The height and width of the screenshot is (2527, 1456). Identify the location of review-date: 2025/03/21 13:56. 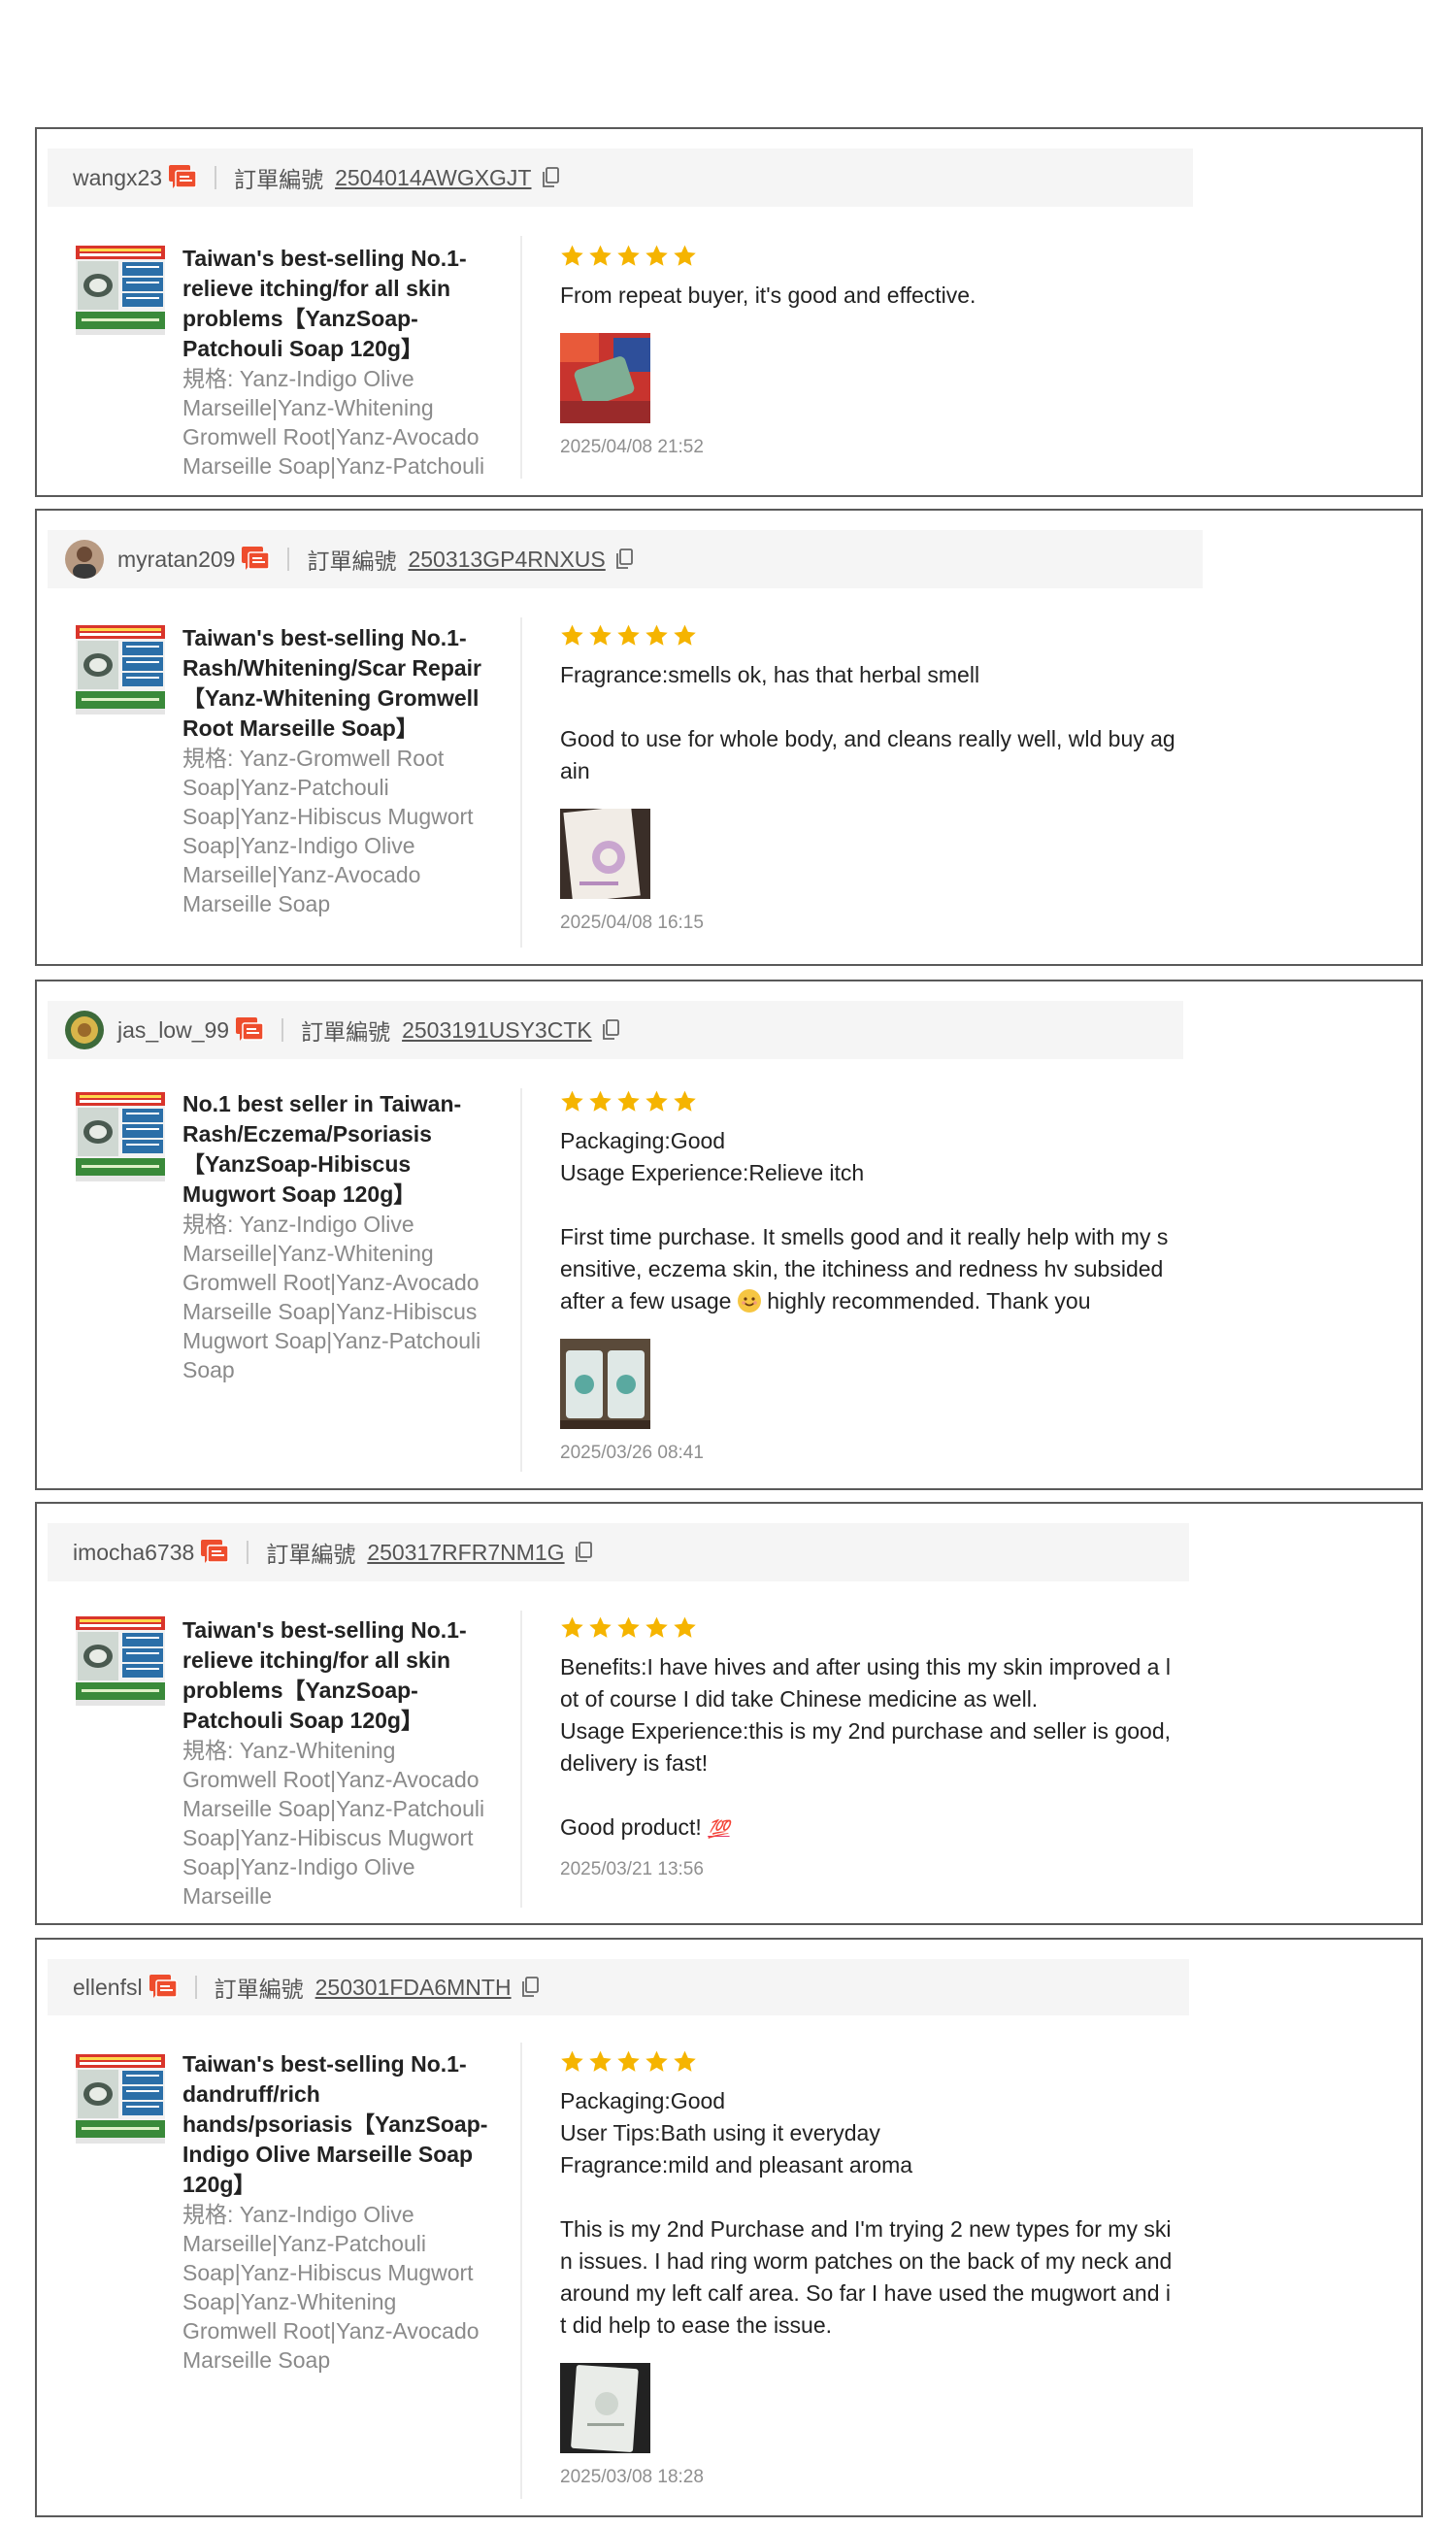
(632, 1869).